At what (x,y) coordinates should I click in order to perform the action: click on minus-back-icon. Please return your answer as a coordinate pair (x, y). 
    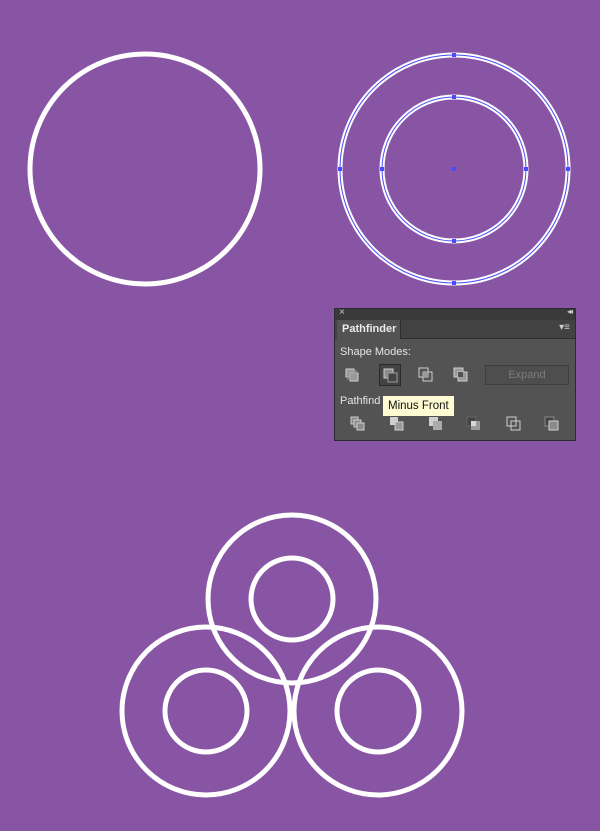
    Looking at the image, I should click on (551, 423).